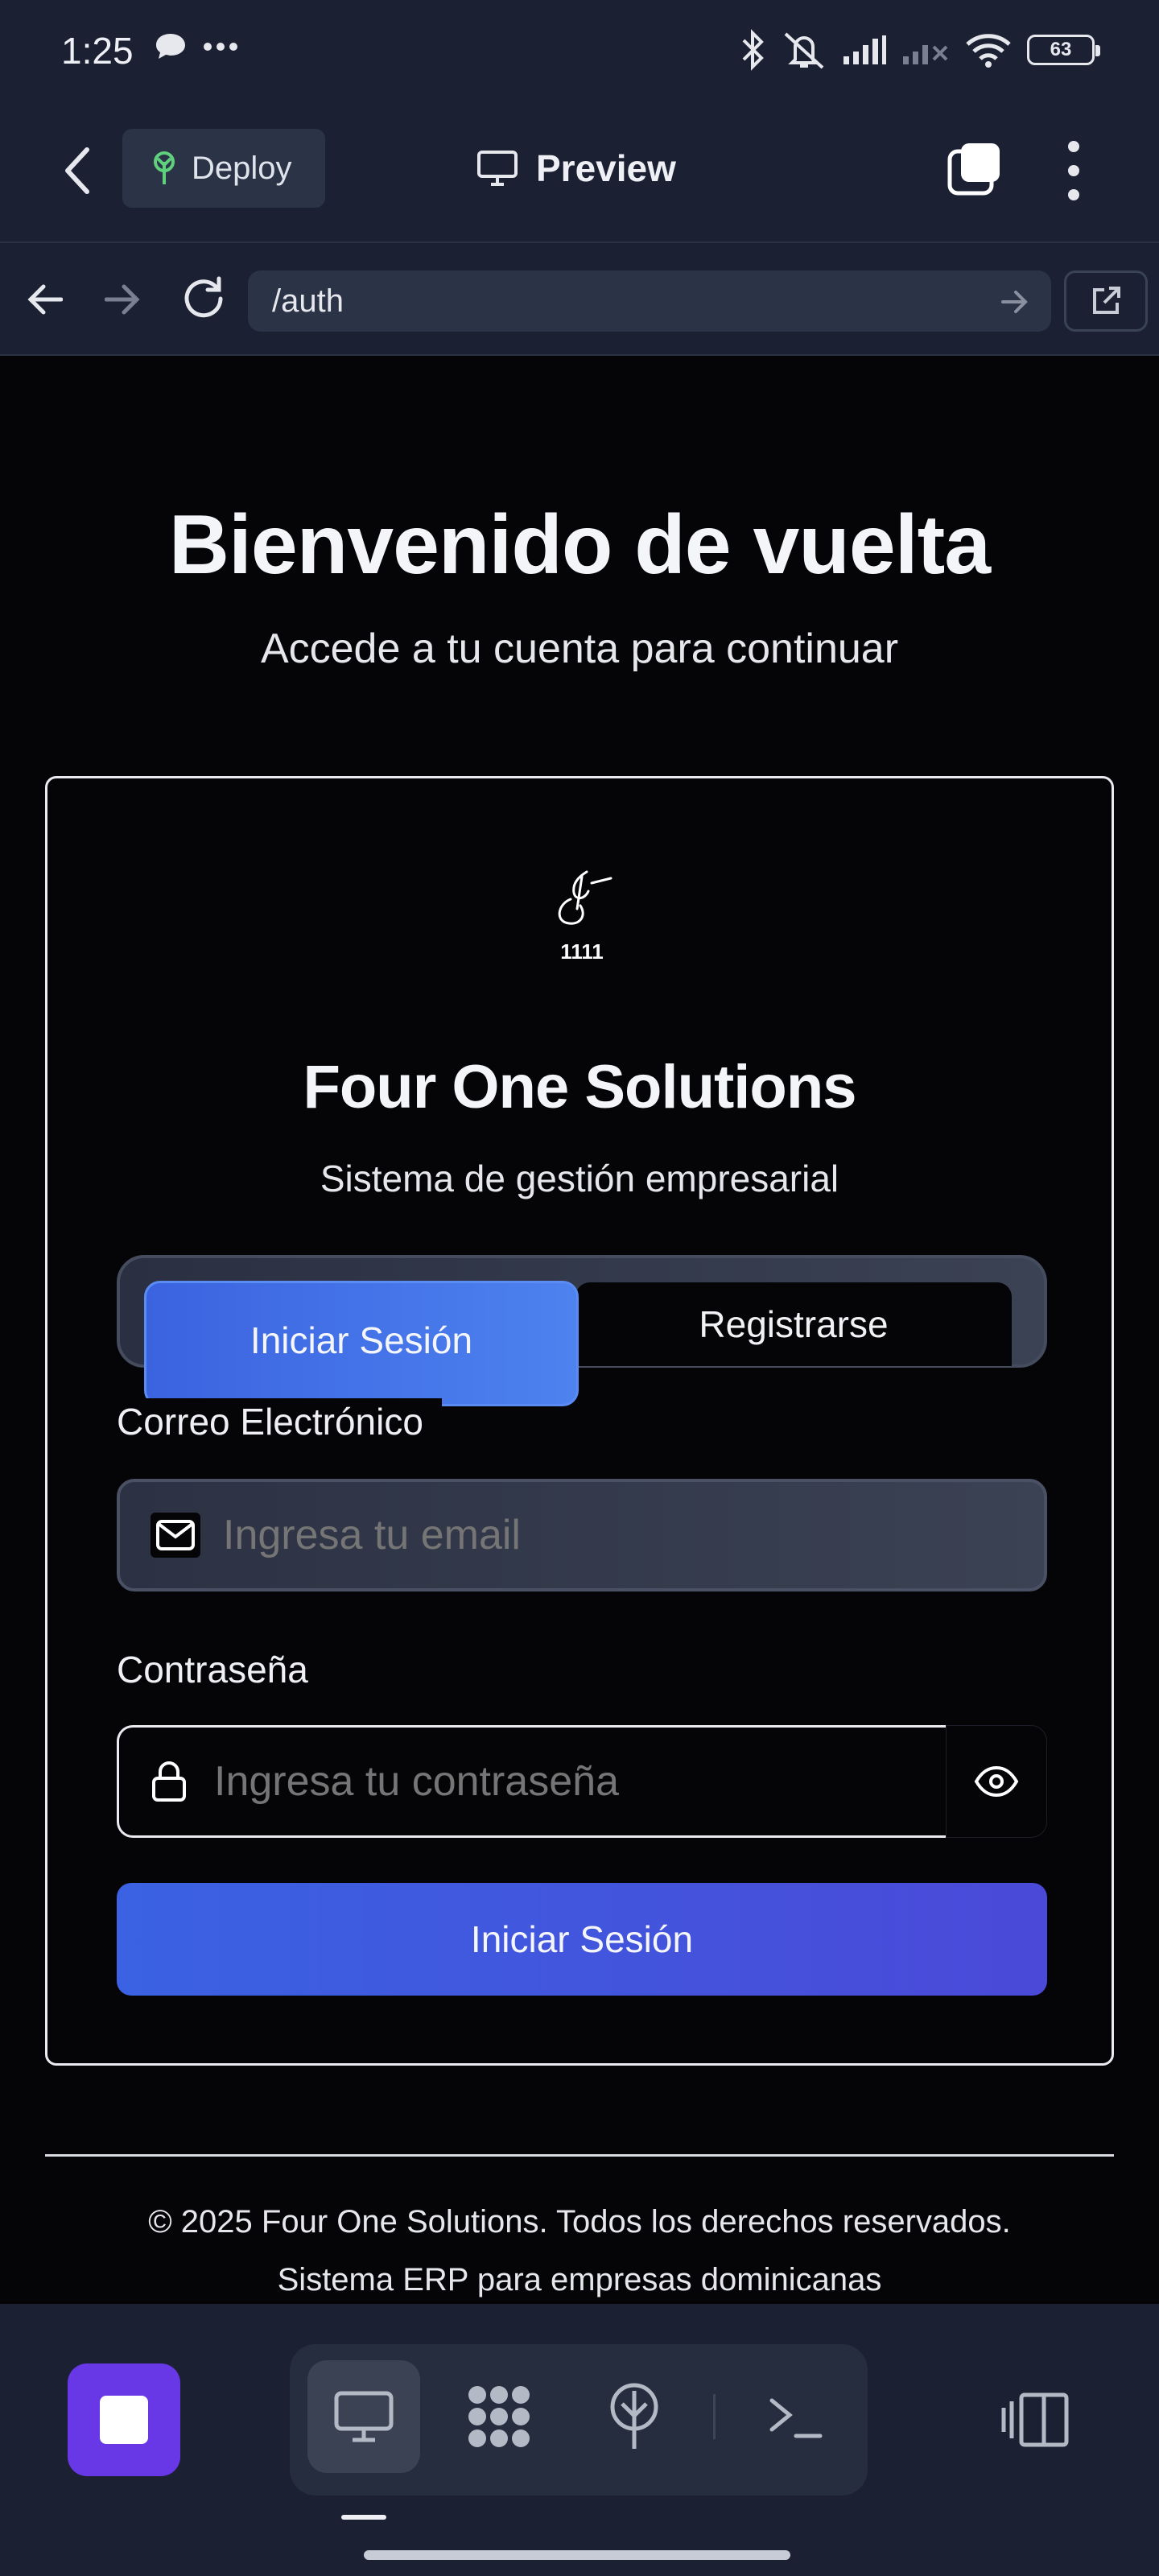 This screenshot has height=2576, width=1159. I want to click on arrow-right-icon, so click(122, 299).